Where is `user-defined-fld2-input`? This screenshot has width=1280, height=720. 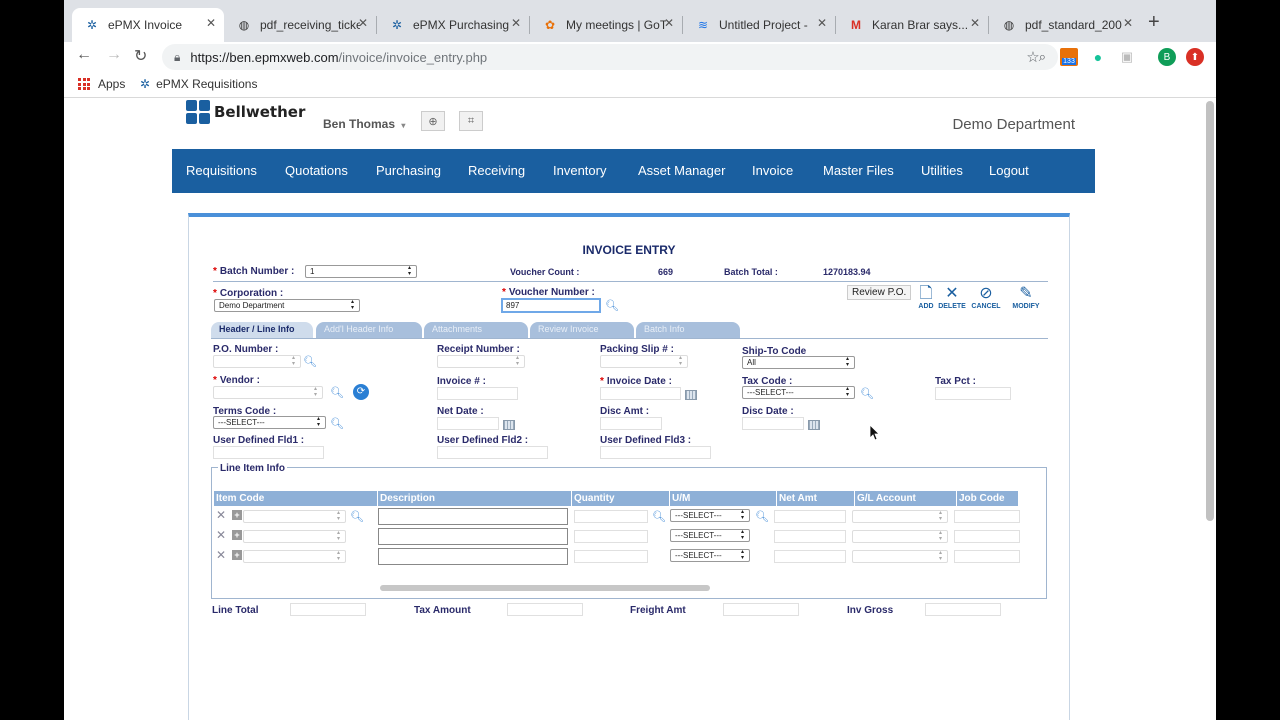 user-defined-fld2-input is located at coordinates (492, 452).